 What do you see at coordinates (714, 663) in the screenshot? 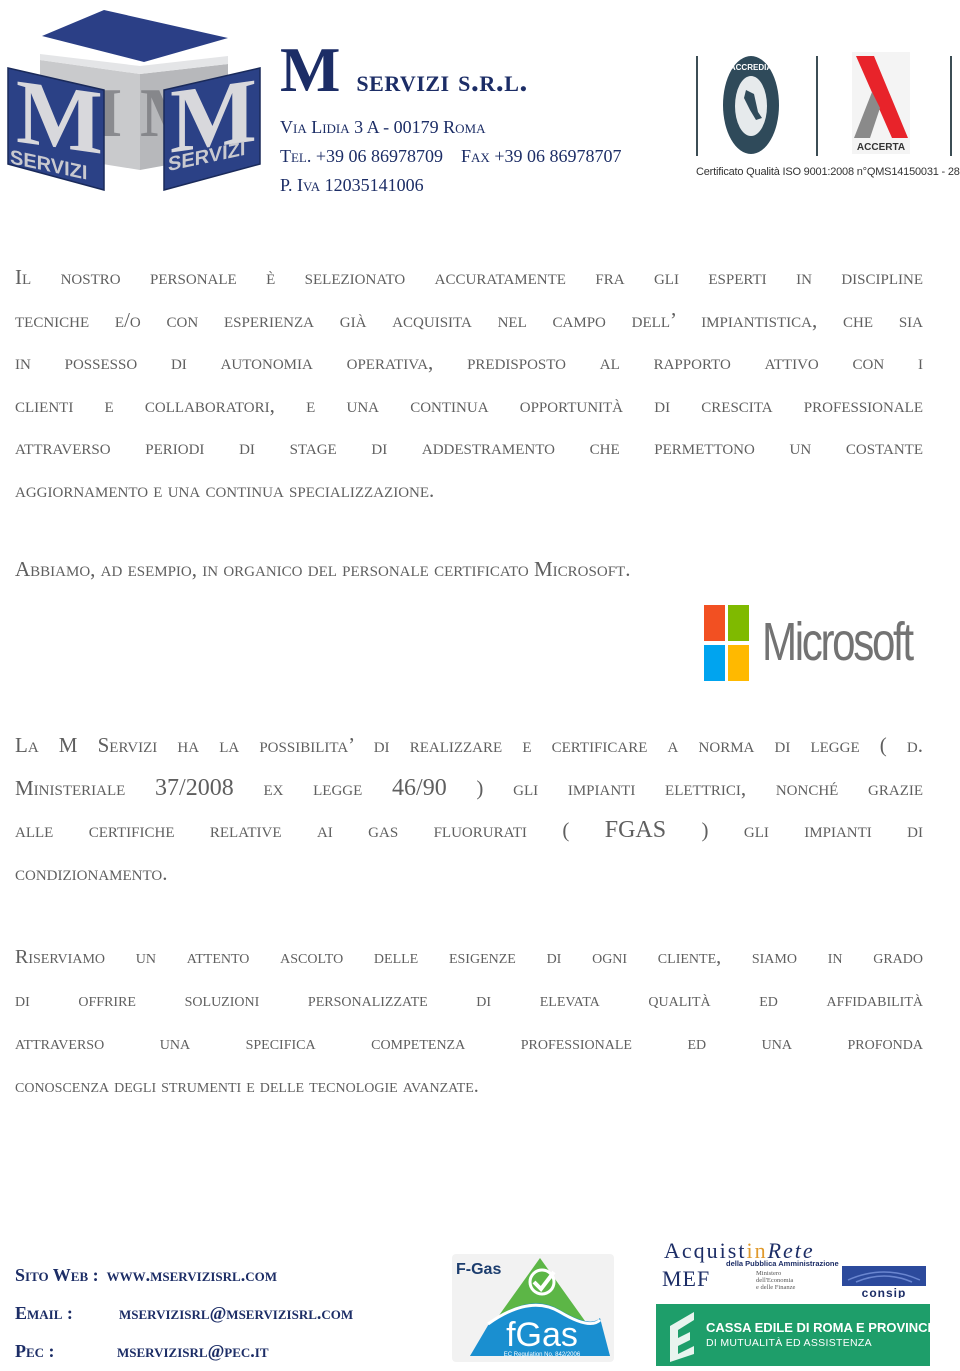
I see `ms-square-blue` at bounding box center [714, 663].